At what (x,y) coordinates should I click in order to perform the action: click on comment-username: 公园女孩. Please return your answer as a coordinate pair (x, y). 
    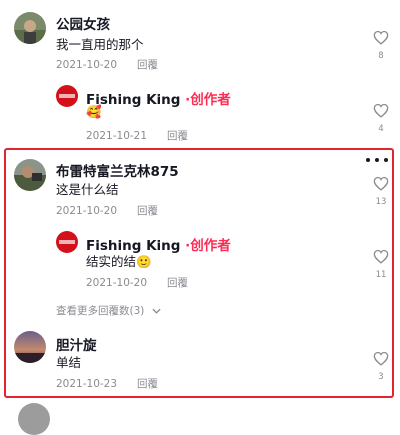
    Looking at the image, I should click on (83, 23).